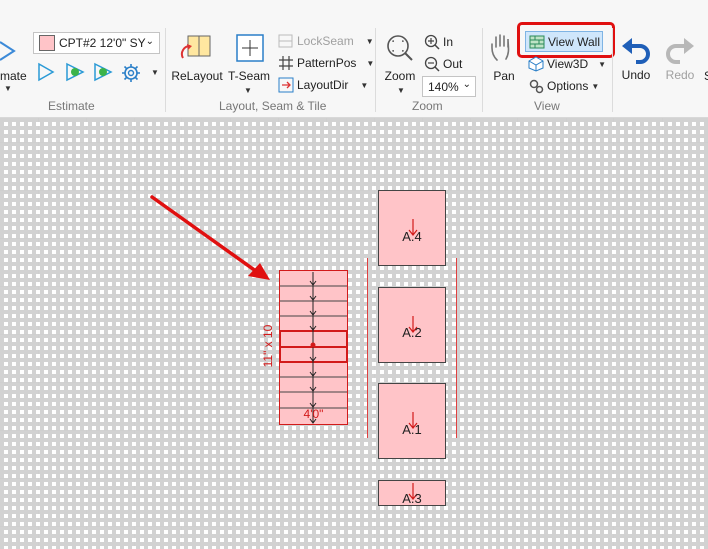 The height and width of the screenshot is (549, 708). I want to click on partial-next-label: S, so click(706, 76).